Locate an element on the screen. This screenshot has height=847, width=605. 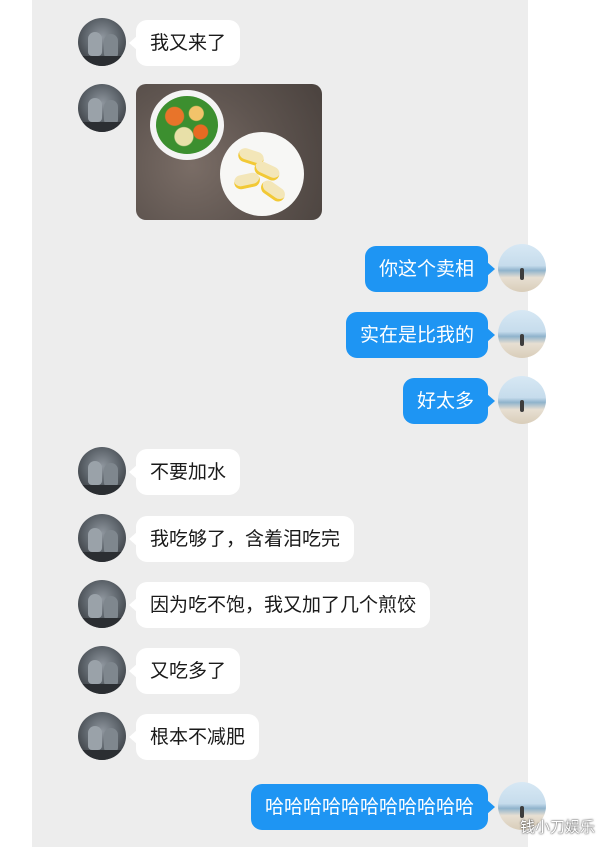
message-row: 我吃够了，含着泪吃完 is located at coordinates (318, 540).